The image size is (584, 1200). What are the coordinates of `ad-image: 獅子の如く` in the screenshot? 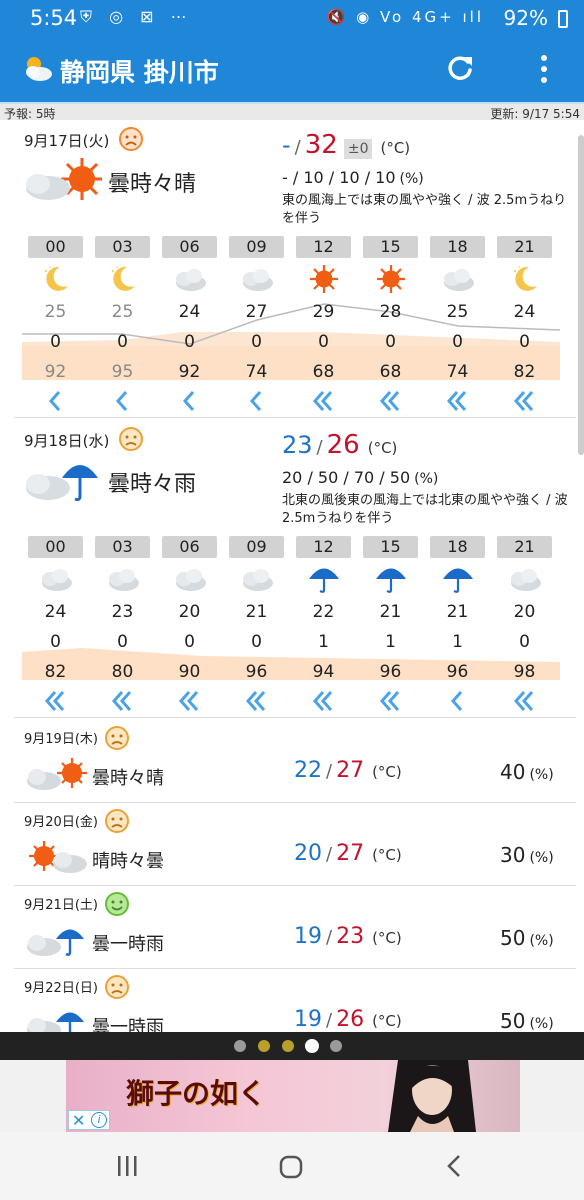 It's located at (293, 1096).